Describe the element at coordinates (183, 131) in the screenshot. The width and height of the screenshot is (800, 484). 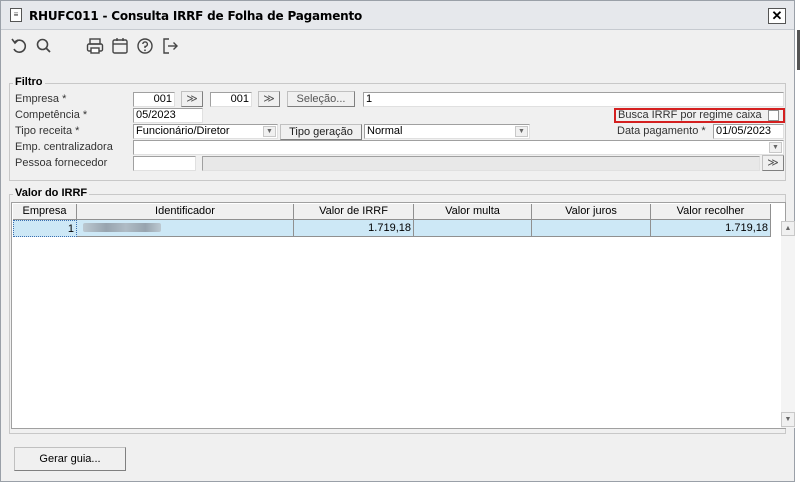
I see `tipo-receita-value: Funcionário/Diretor` at that location.